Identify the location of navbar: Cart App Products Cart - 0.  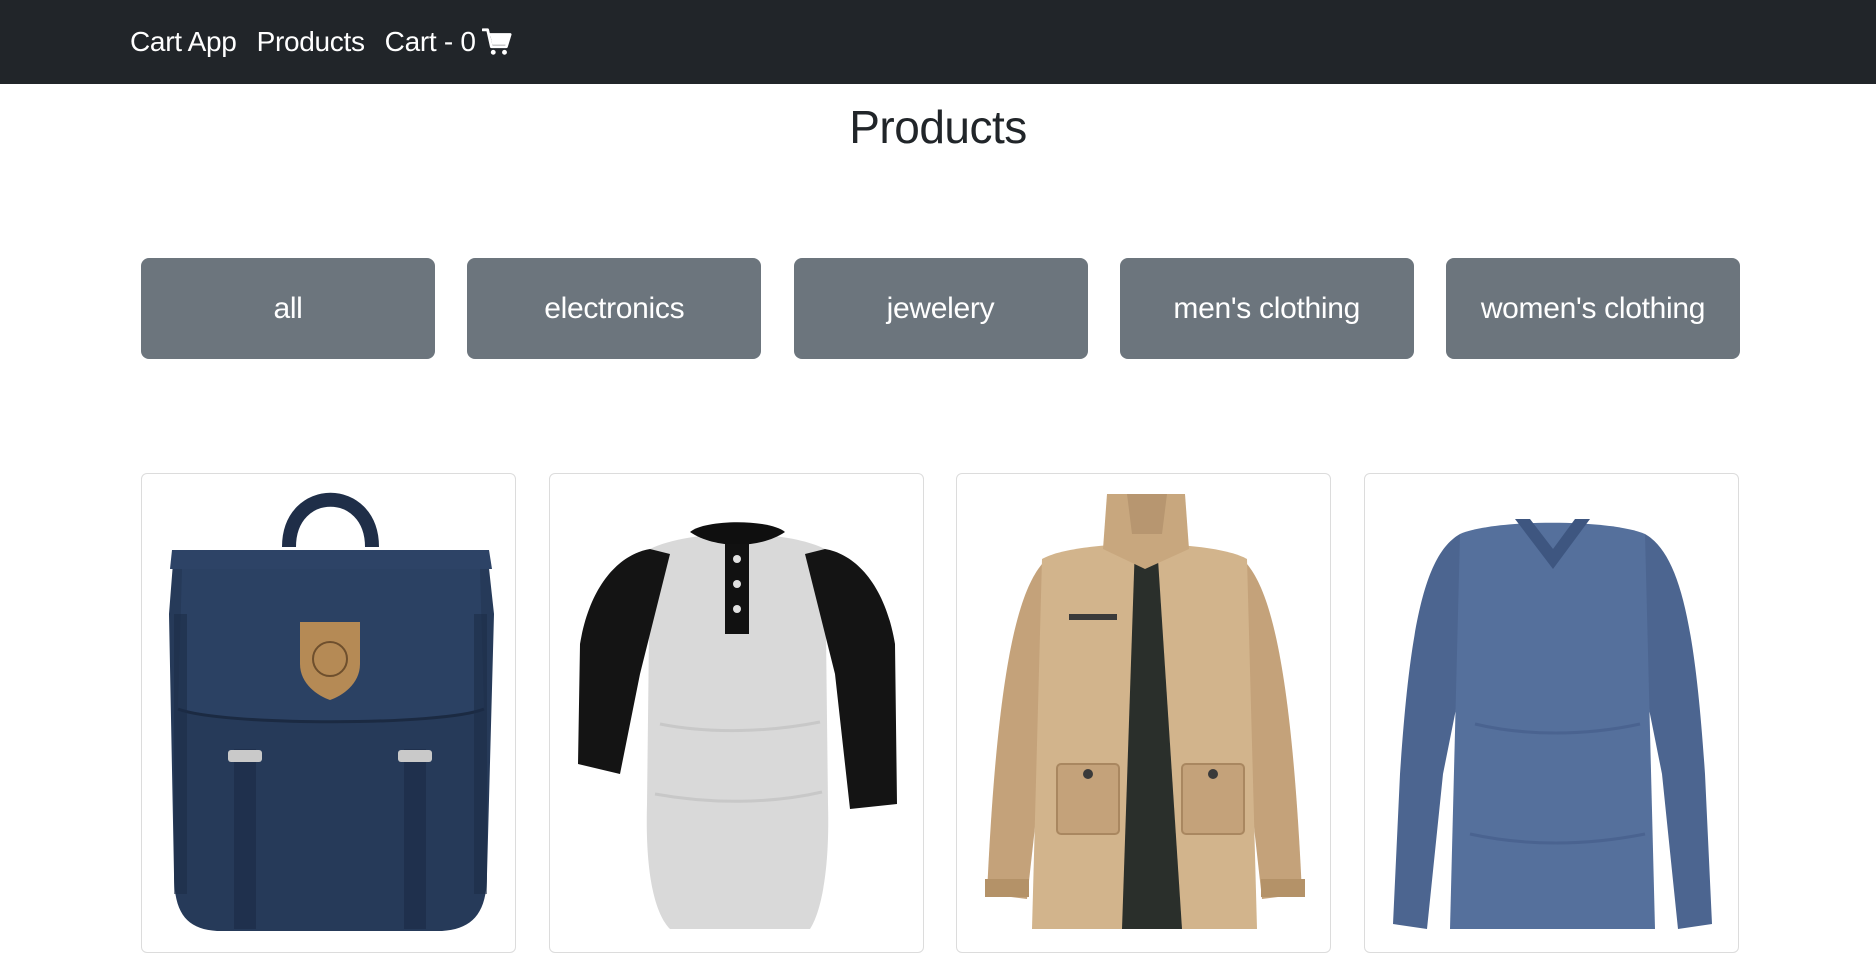
(938, 42).